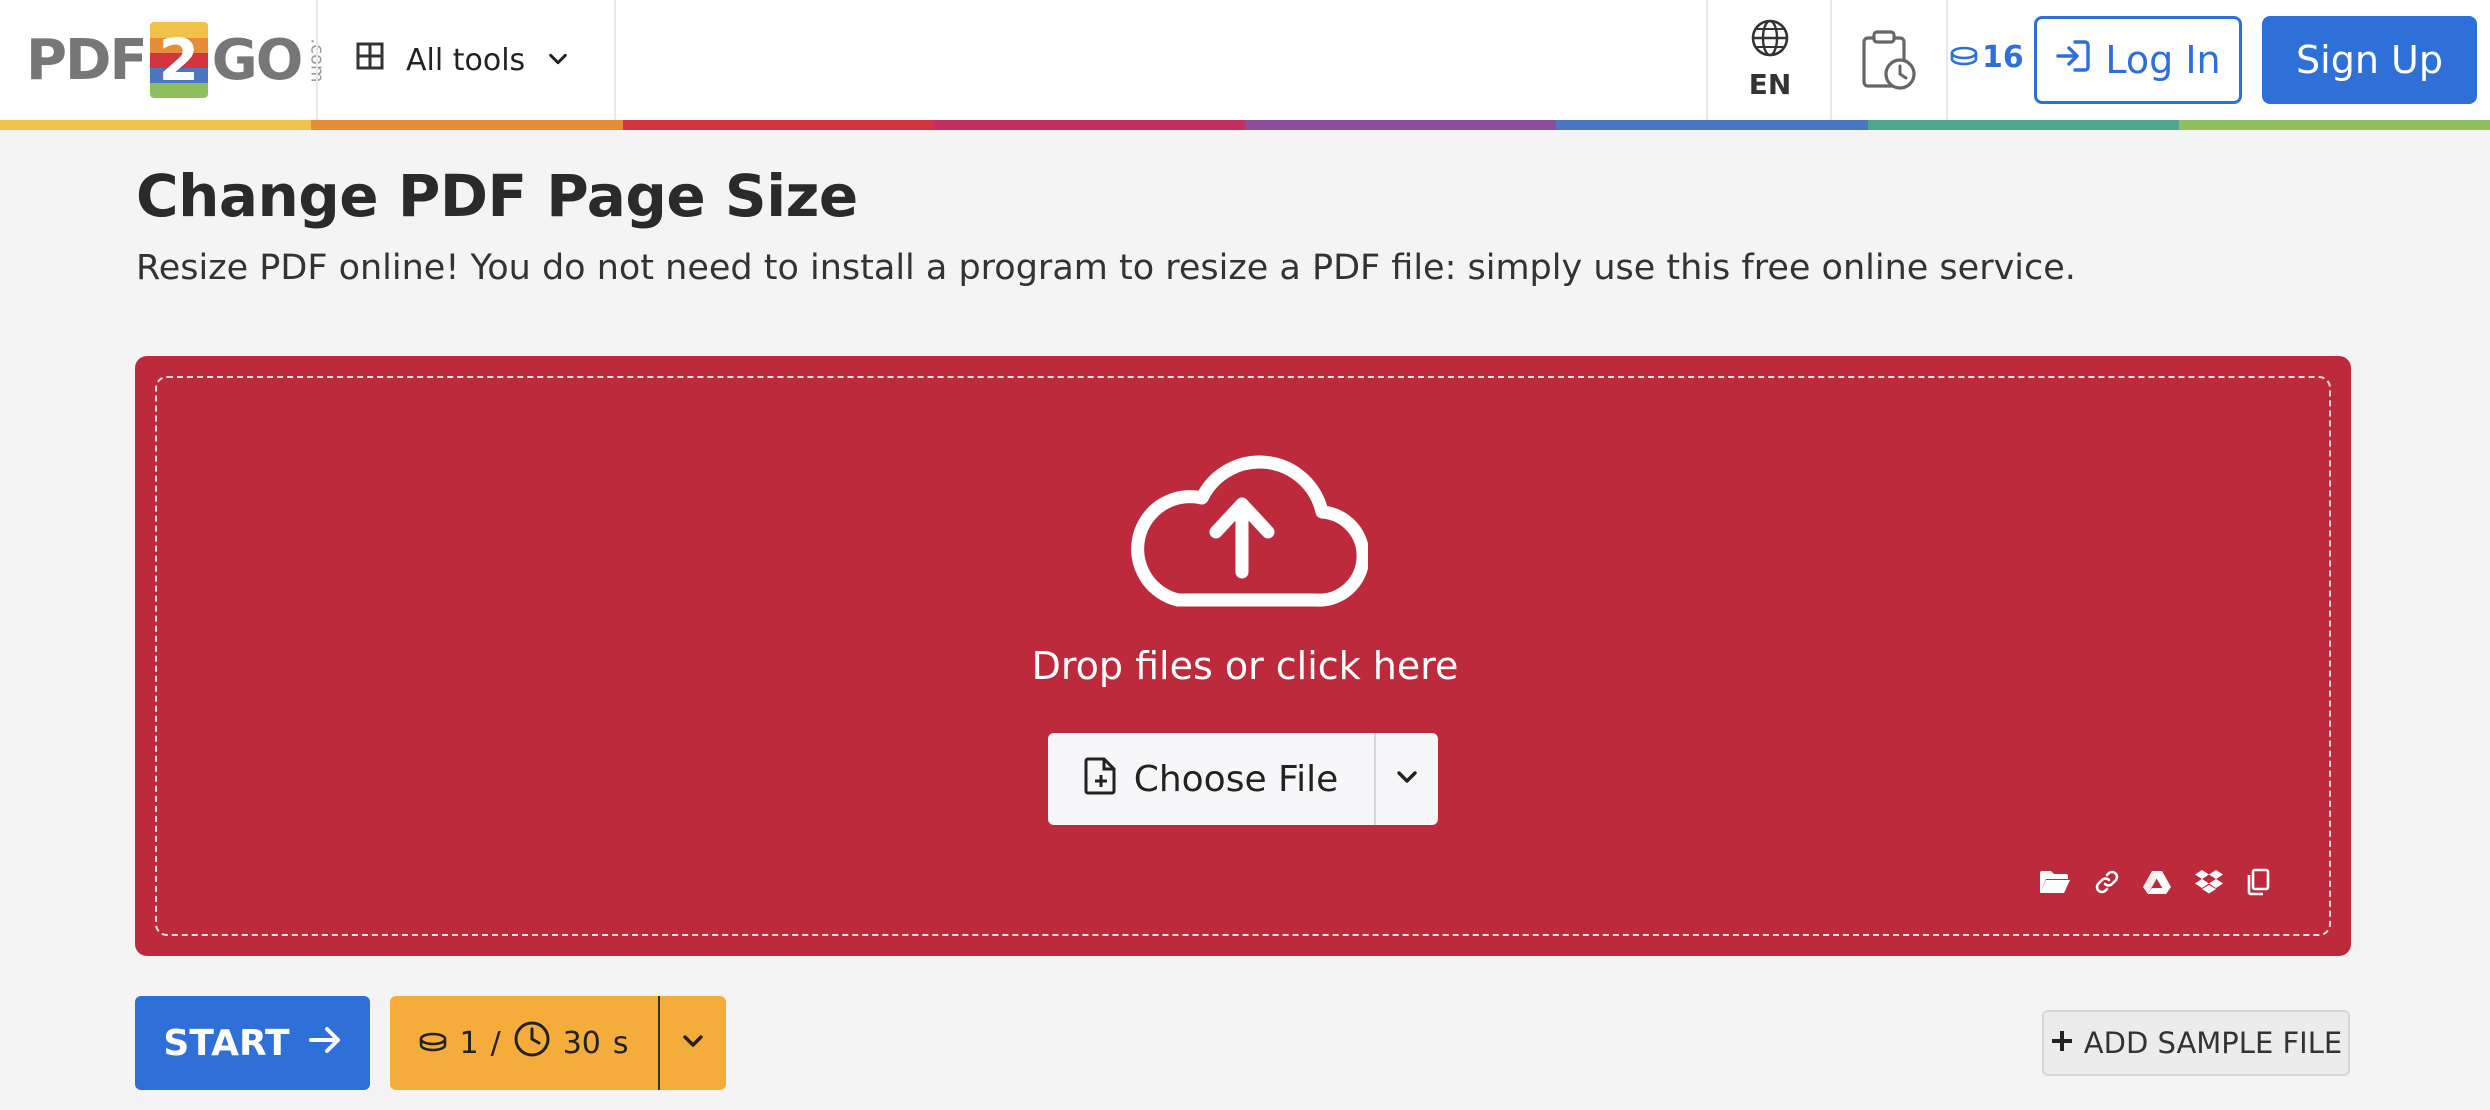  I want to click on grid-icon, so click(370, 60).